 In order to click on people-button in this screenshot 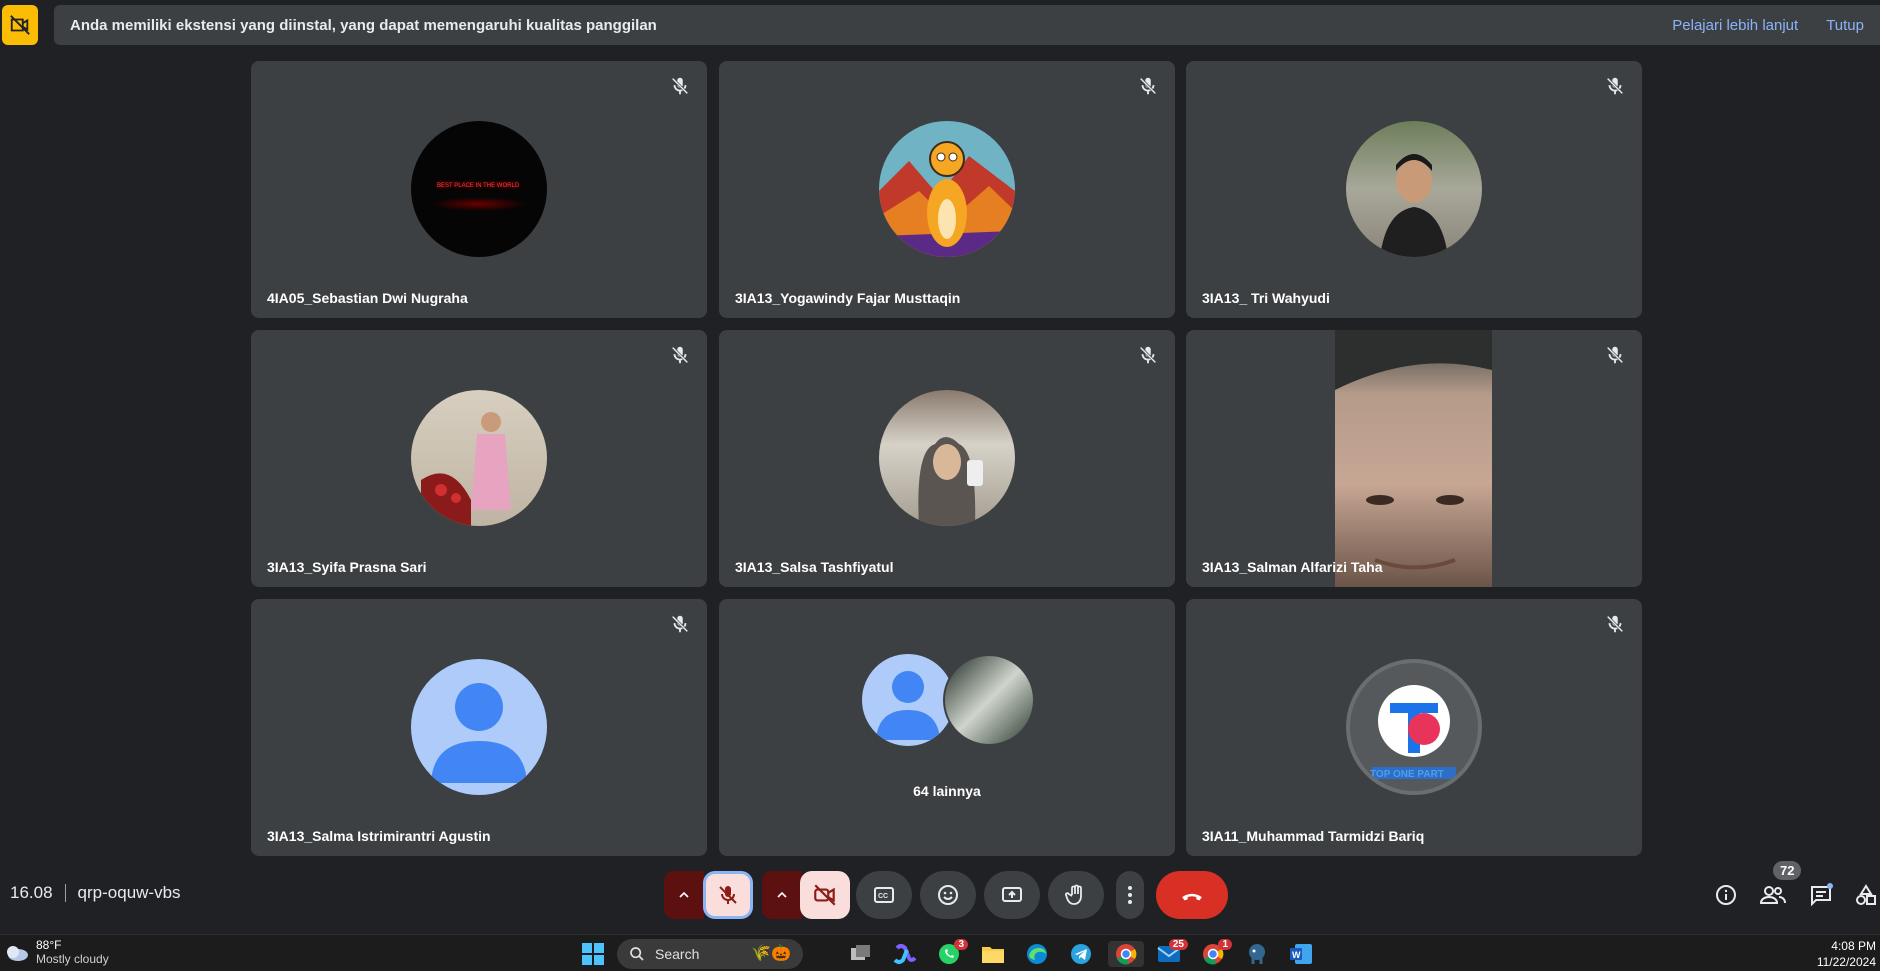, I will do `click(1773, 895)`.